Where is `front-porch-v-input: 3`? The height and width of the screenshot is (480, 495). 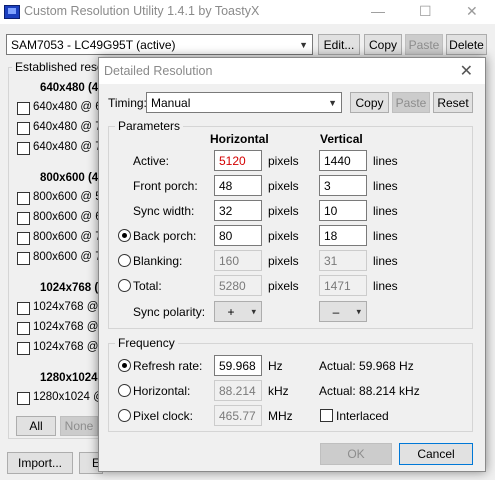 front-porch-v-input: 3 is located at coordinates (343, 185).